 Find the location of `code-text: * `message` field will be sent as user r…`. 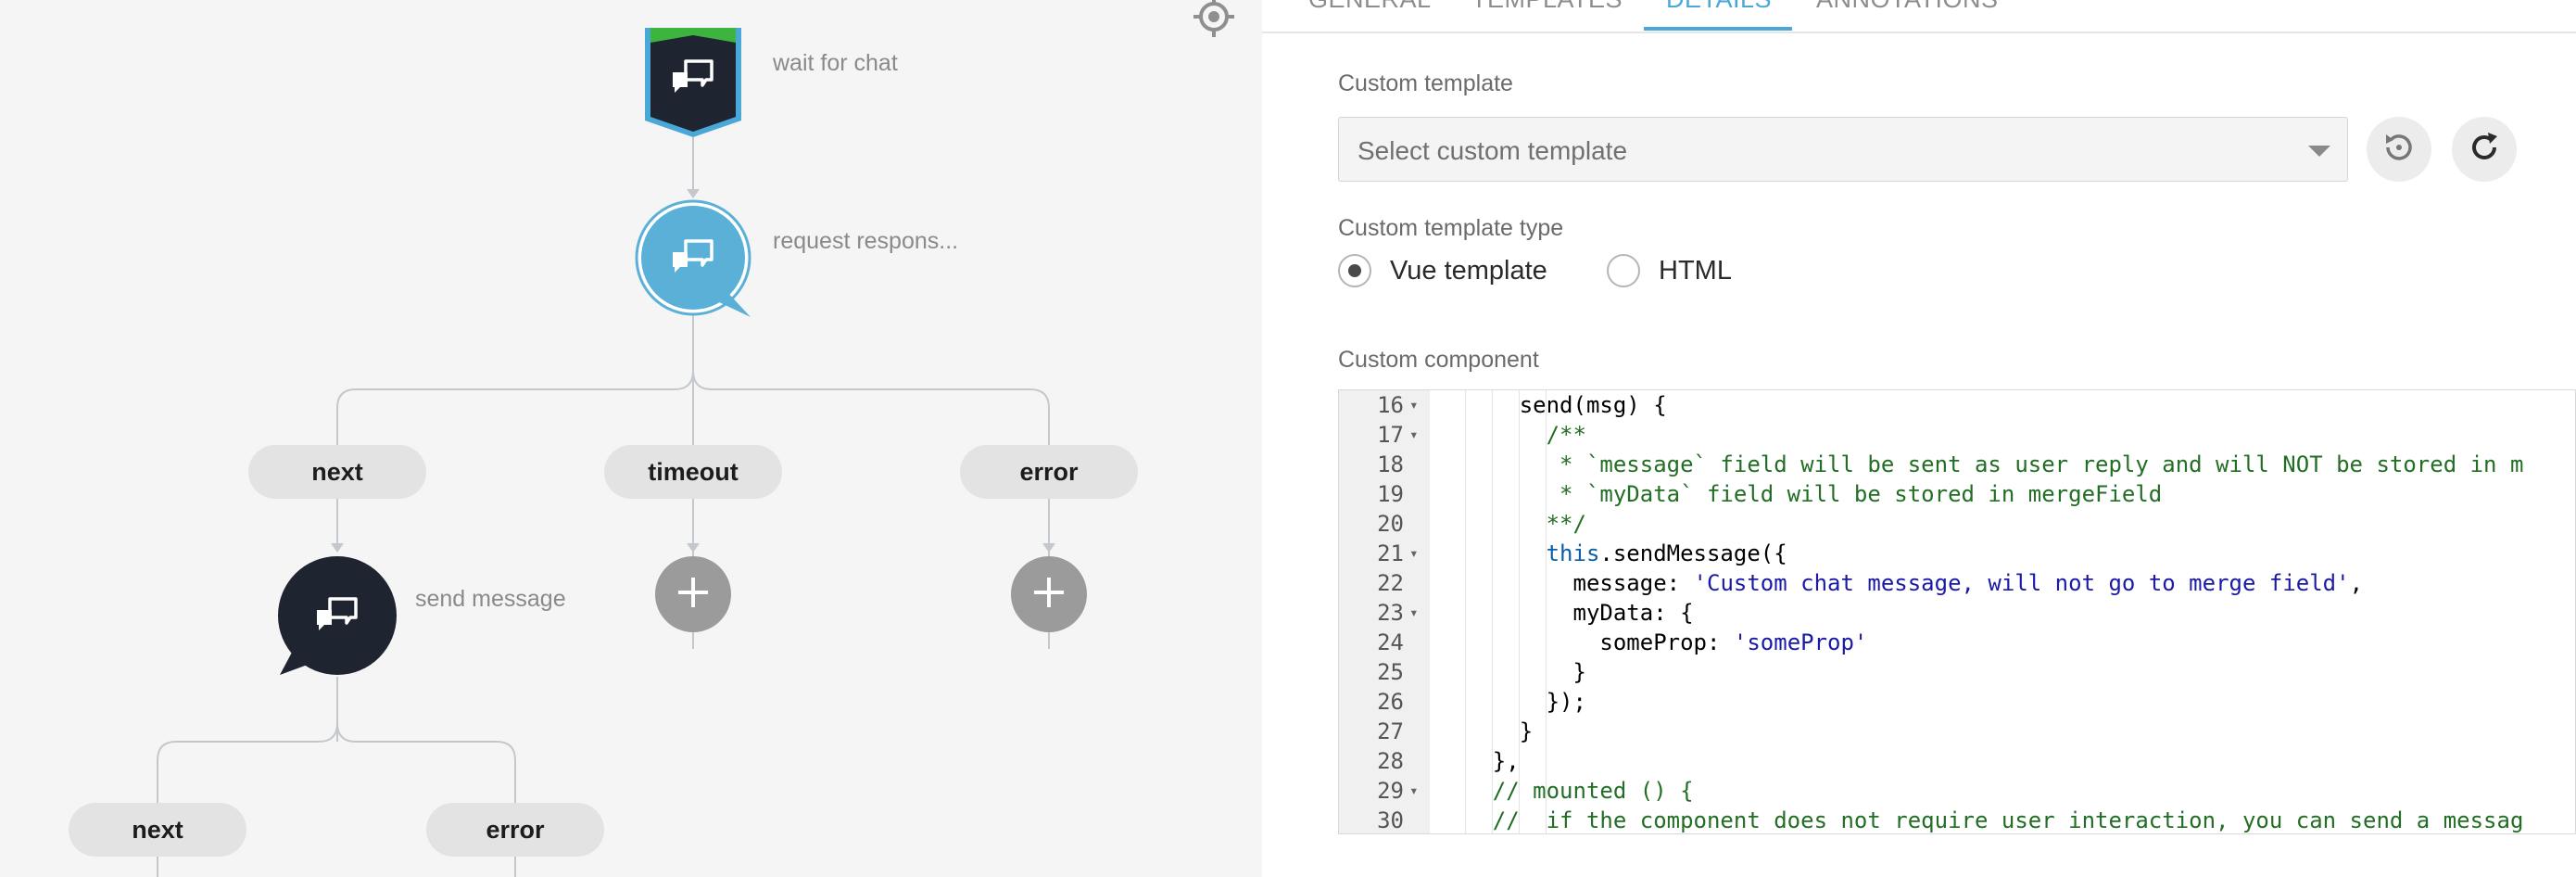

code-text: * `message` field will be sent as user r… is located at coordinates (1981, 464).